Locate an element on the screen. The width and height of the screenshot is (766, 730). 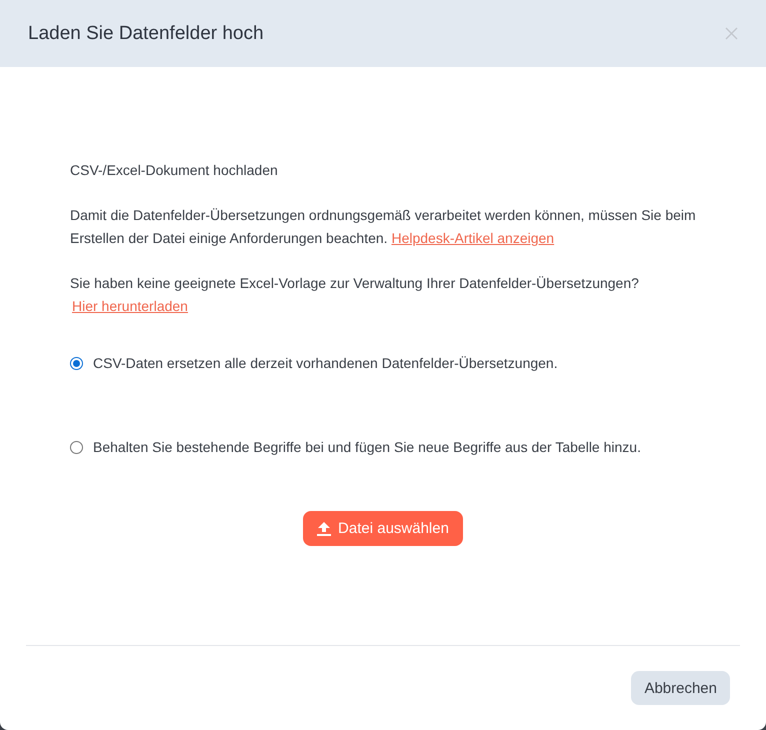
upload-icon is located at coordinates (324, 529).